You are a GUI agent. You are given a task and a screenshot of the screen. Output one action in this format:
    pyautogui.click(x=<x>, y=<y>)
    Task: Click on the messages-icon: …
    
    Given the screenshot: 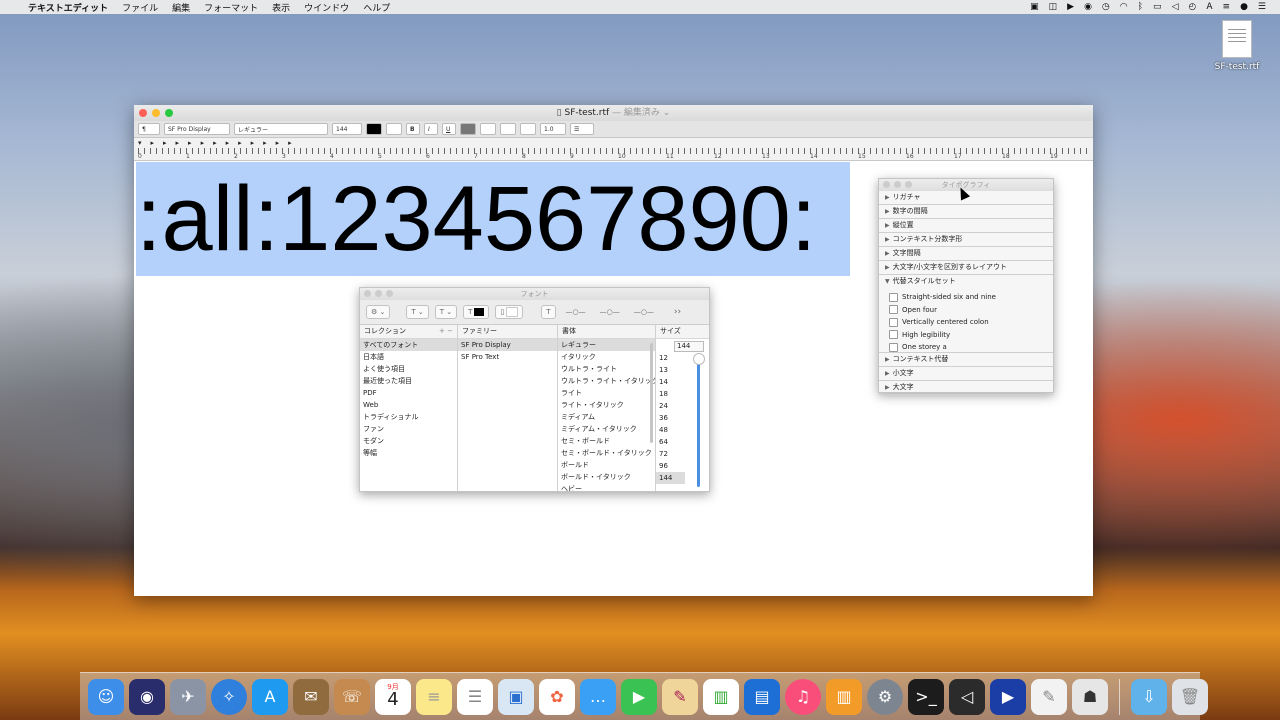 What is the action you would take?
    pyautogui.click(x=598, y=696)
    